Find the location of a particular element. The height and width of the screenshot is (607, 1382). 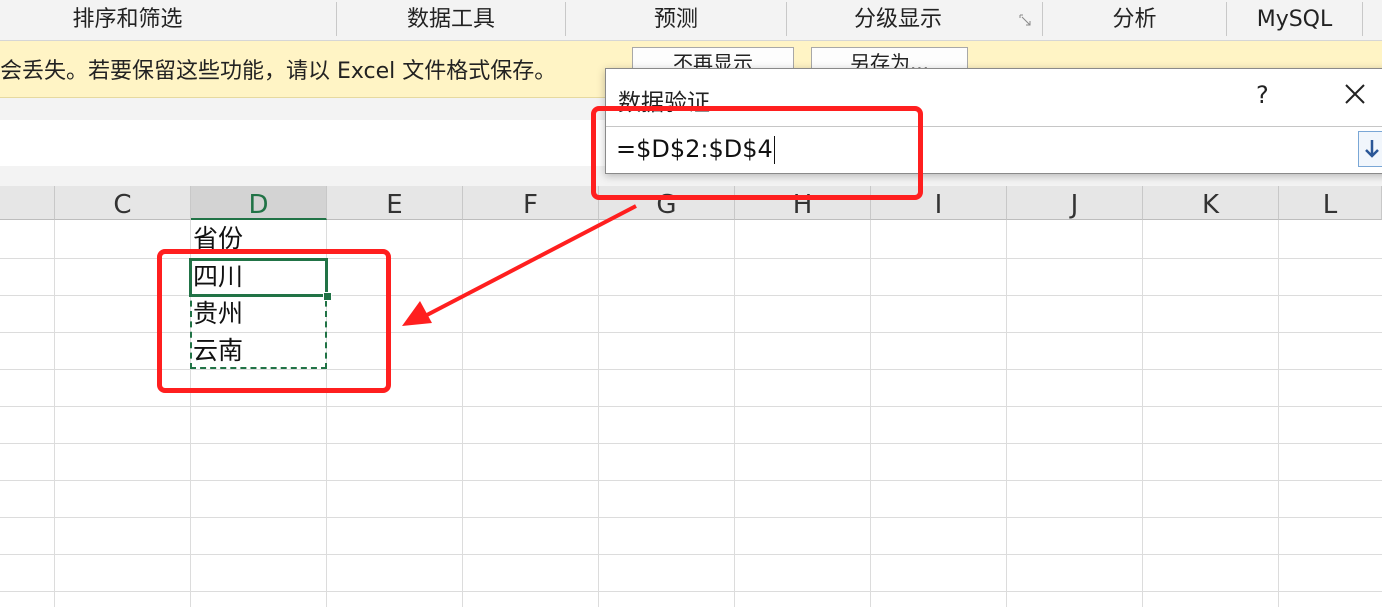

annotation-arrow is located at coordinates (519, 265).